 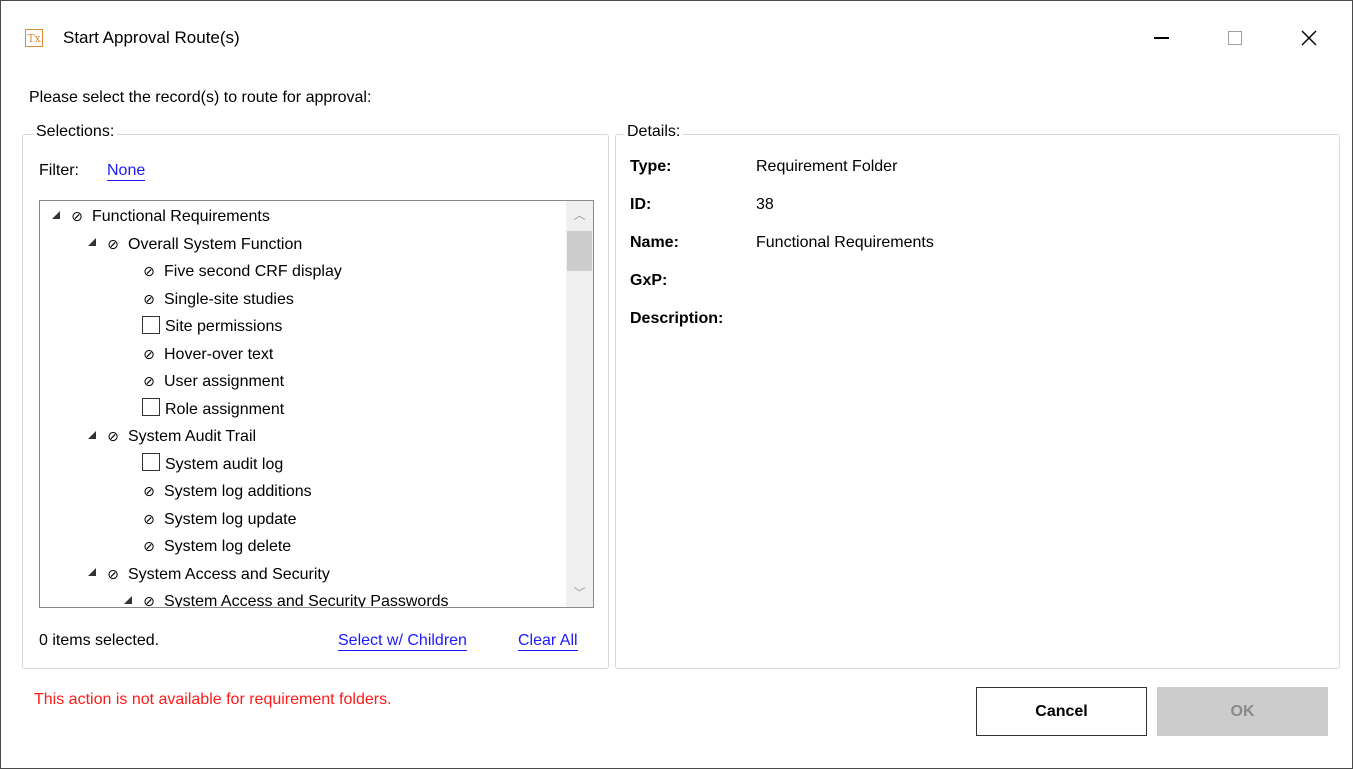 What do you see at coordinates (930, 322) in the screenshot?
I see `detail-row: Description:` at bounding box center [930, 322].